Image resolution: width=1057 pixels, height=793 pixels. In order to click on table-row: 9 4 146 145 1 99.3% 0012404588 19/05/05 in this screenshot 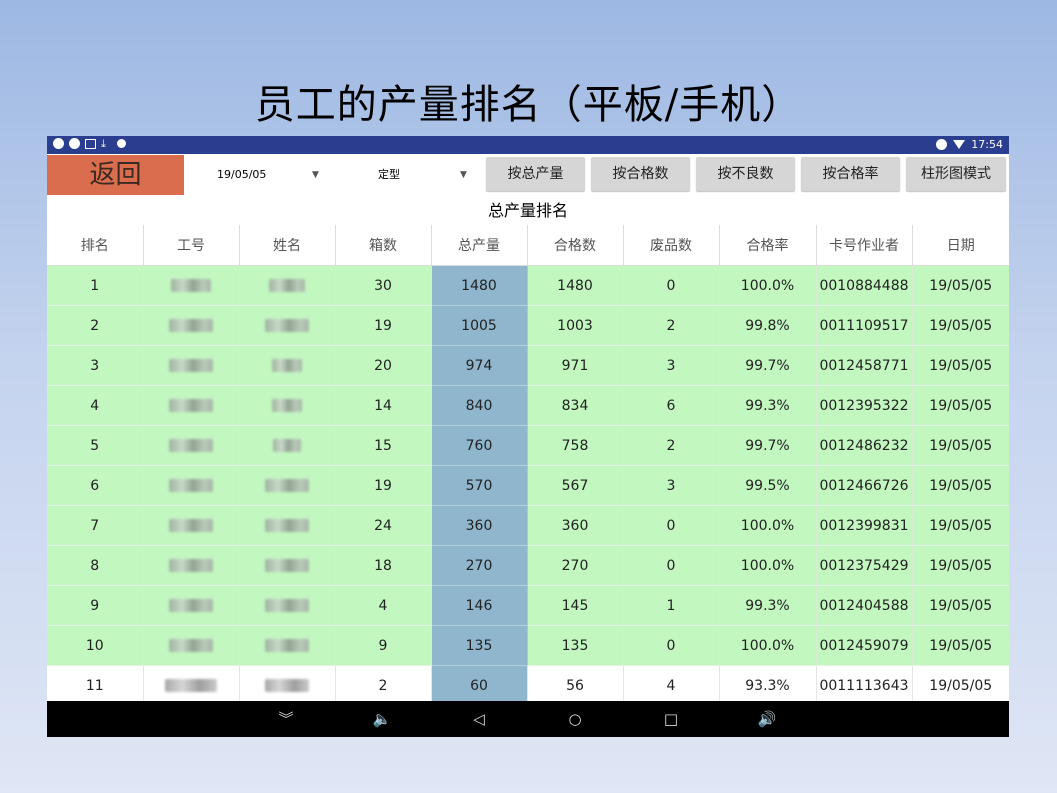, I will do `click(528, 605)`.